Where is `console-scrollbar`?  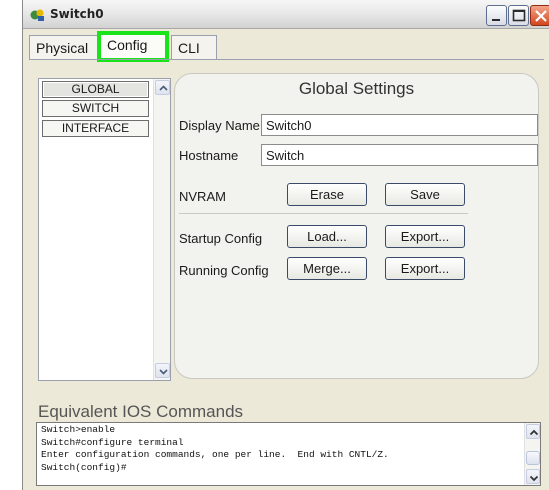 console-scrollbar is located at coordinates (532, 454).